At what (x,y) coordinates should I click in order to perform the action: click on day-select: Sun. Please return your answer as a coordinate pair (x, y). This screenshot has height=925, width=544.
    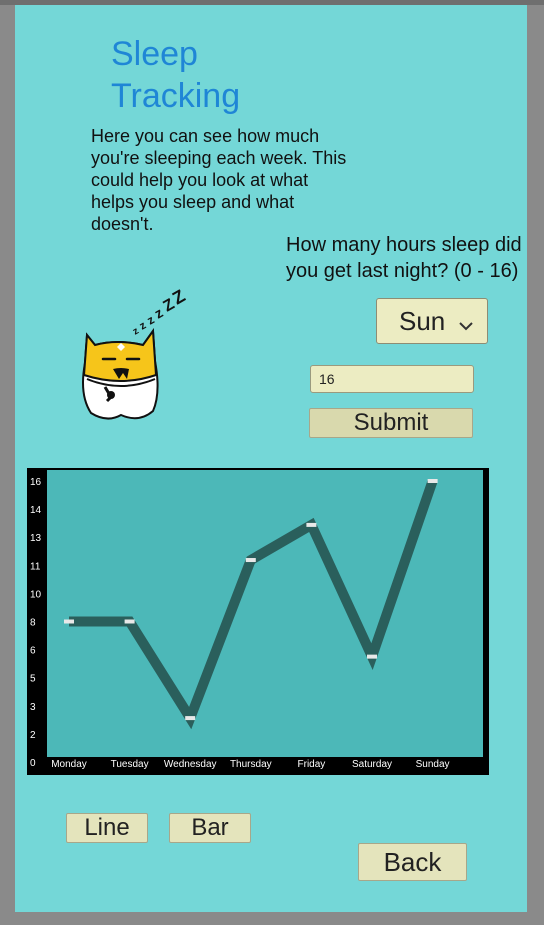
    Looking at the image, I should click on (432, 321).